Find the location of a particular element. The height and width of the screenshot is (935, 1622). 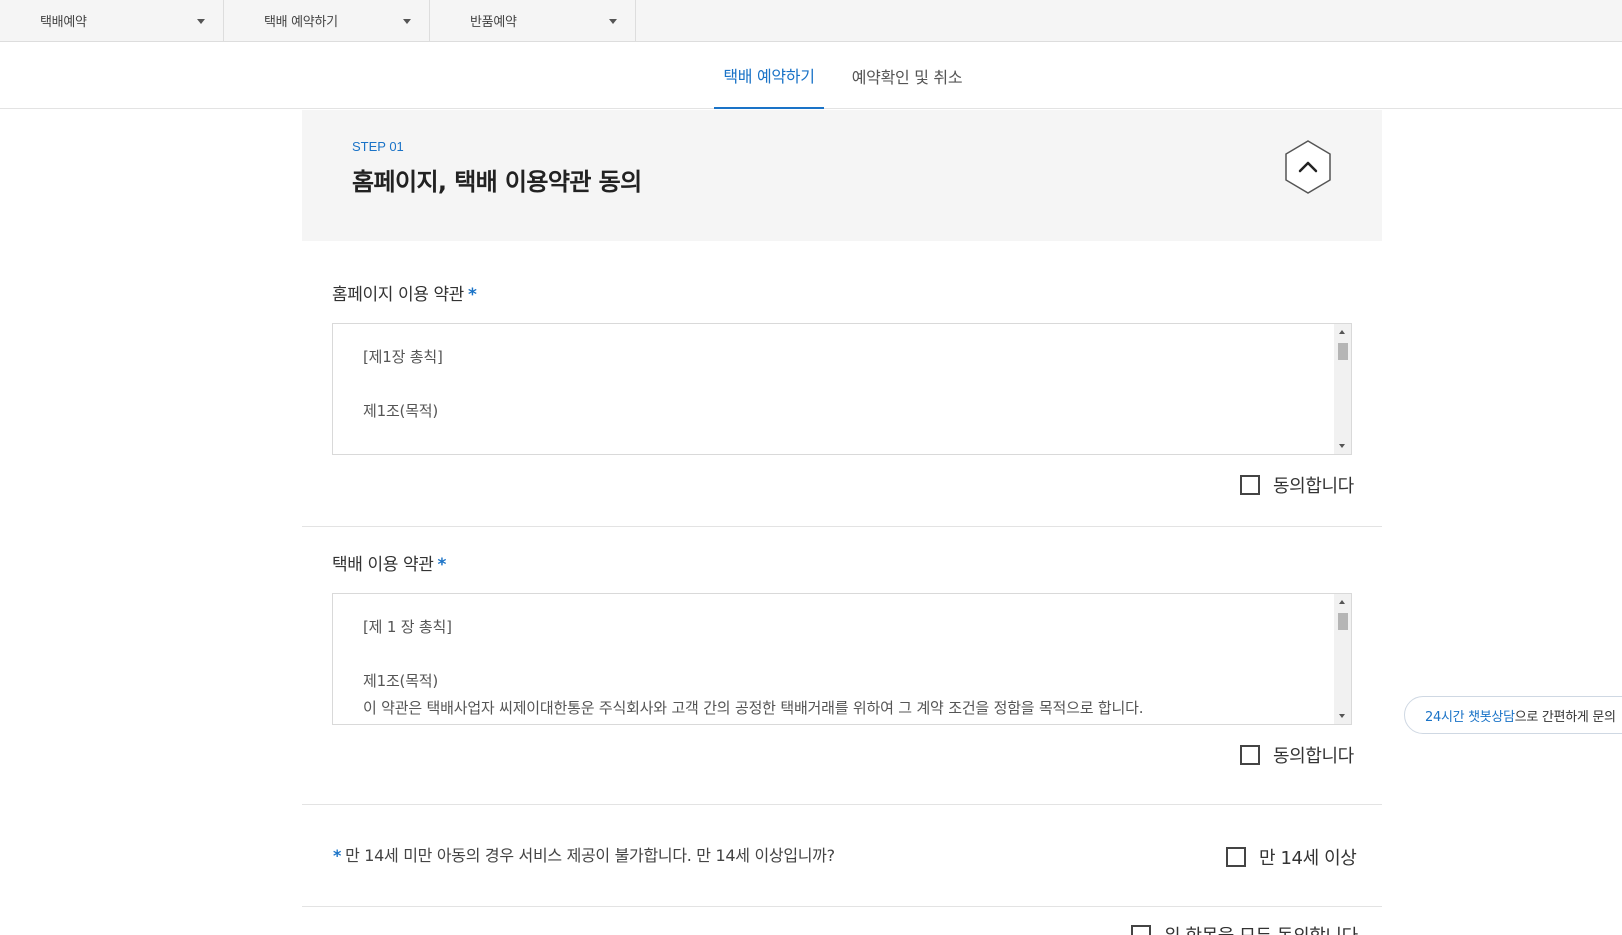

tab-confirm-cancel: 예약확인 및 취소 is located at coordinates (907, 75).